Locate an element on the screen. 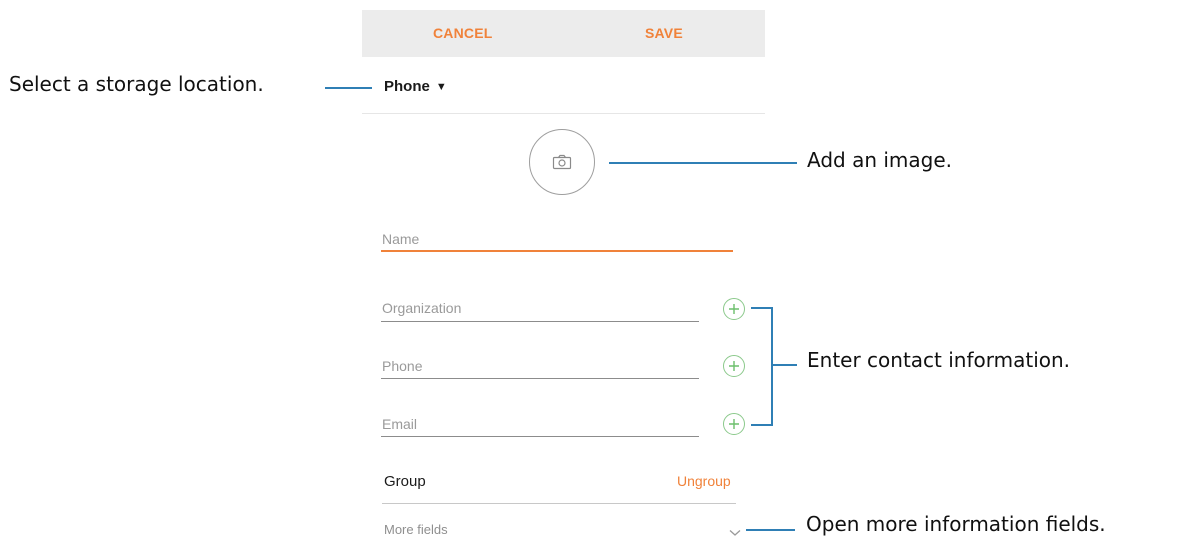 The width and height of the screenshot is (1180, 542). callout-bracket-bottom is located at coordinates (762, 425).